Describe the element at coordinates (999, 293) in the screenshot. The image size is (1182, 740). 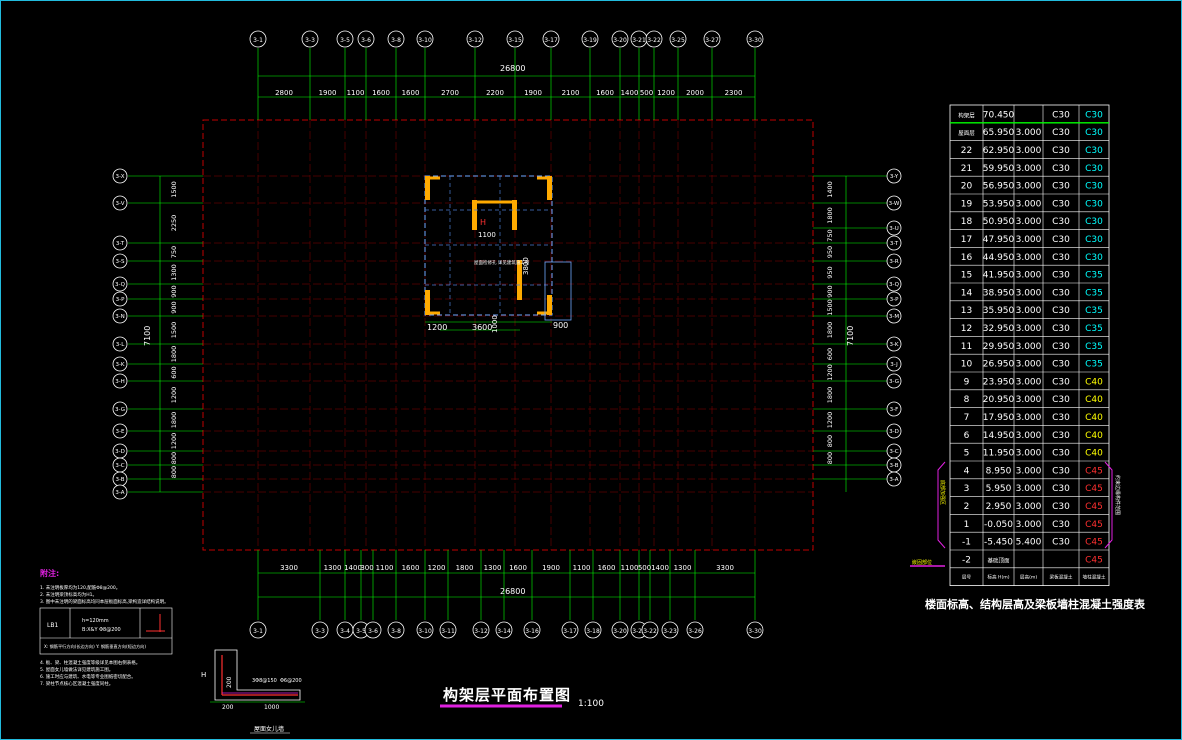
I see `table-cell: 38.950` at that location.